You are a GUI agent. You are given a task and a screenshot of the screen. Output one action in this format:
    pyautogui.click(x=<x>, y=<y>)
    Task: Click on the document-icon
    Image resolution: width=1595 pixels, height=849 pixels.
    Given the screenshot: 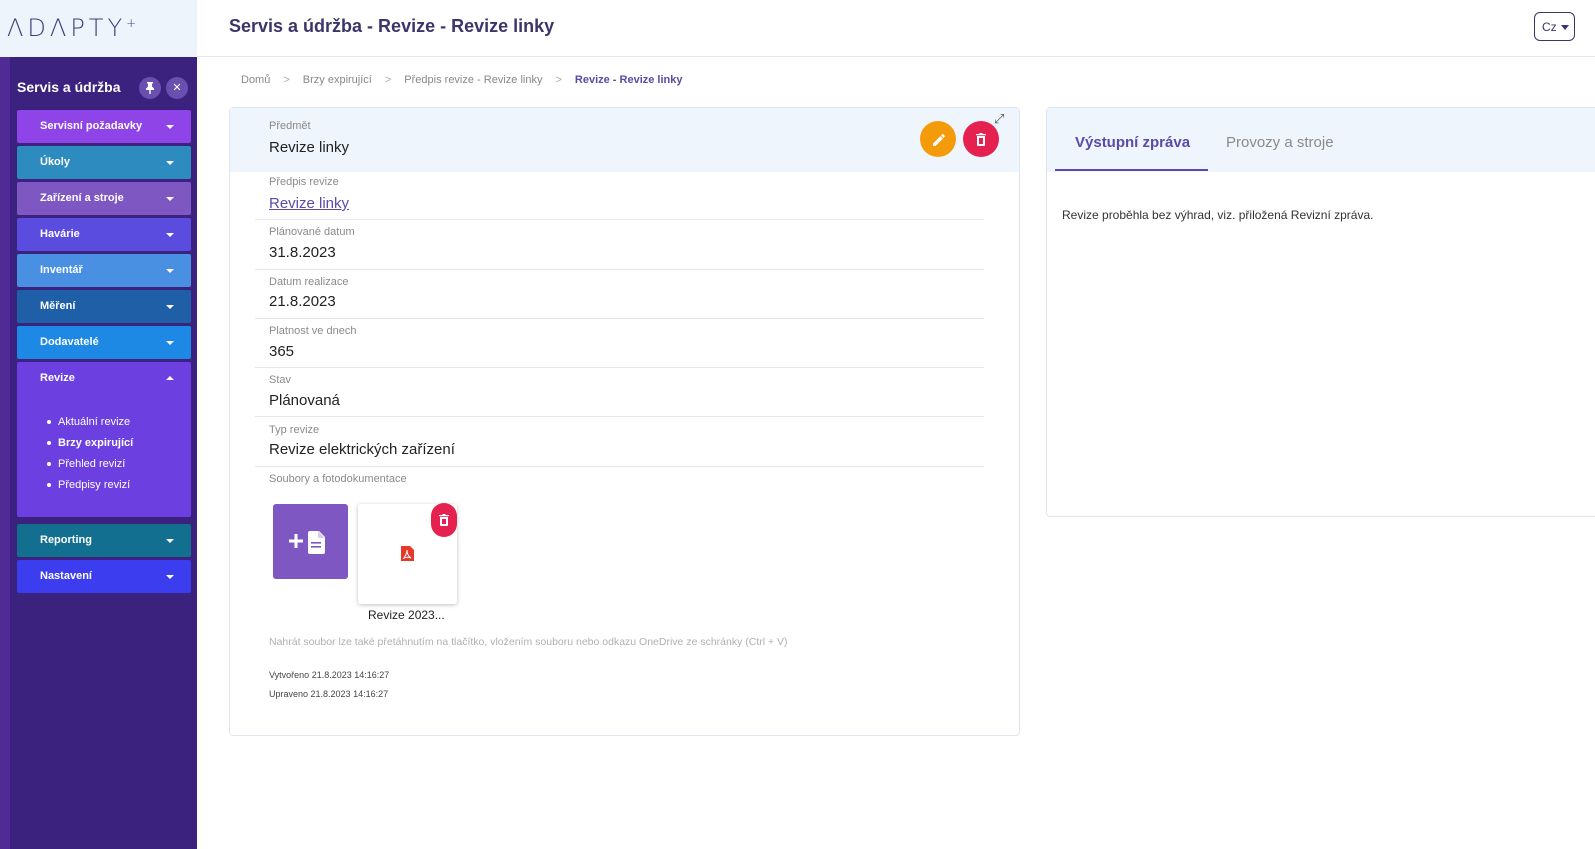 What is the action you would take?
    pyautogui.click(x=316, y=542)
    